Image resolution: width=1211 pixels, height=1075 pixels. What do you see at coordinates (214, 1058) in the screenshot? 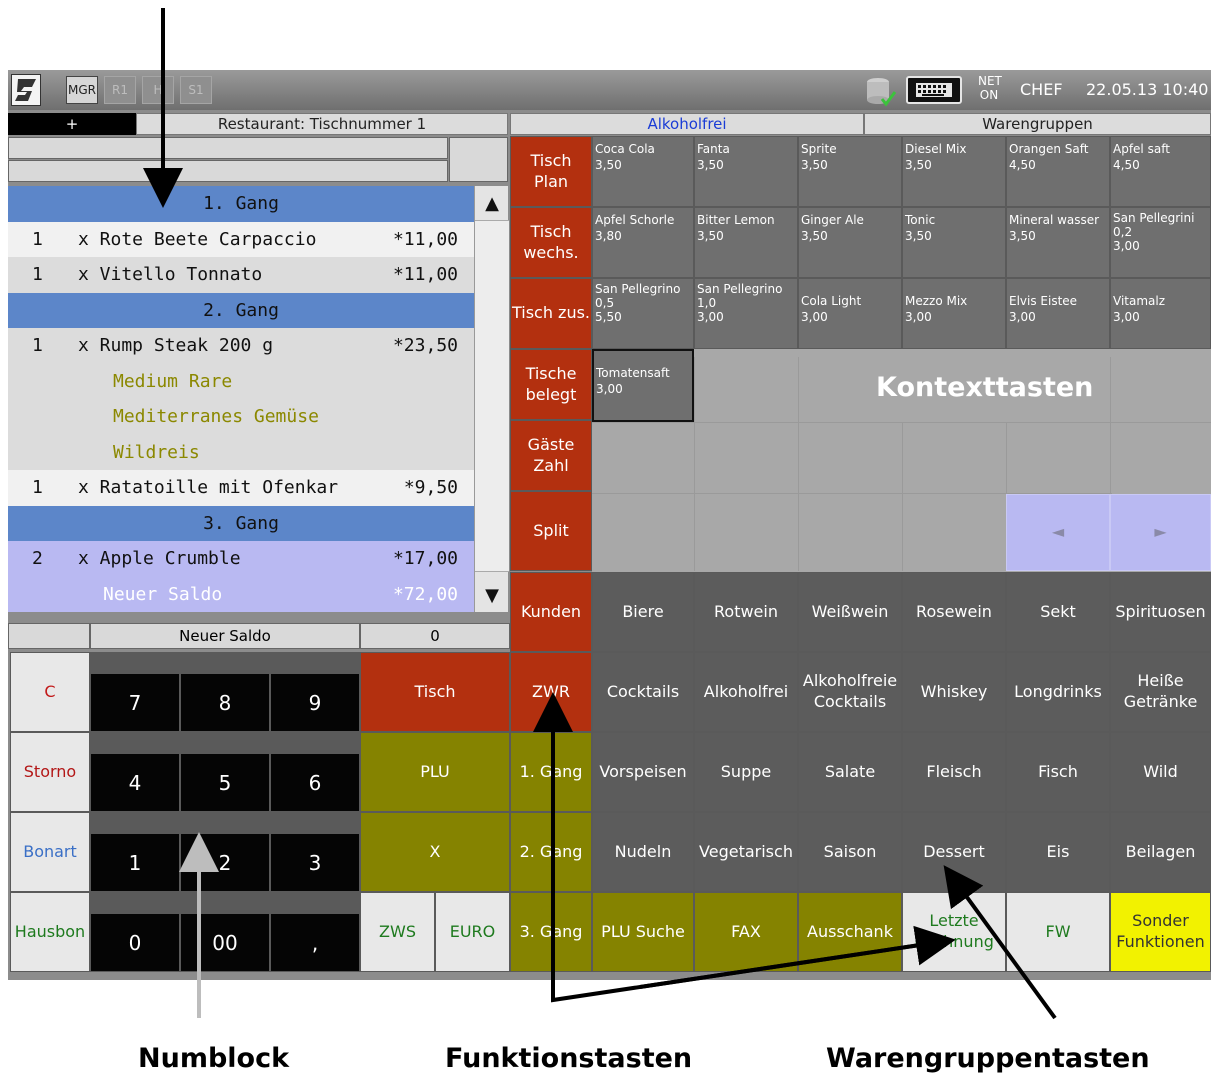
I see `numblock-caption: Numblock` at bounding box center [214, 1058].